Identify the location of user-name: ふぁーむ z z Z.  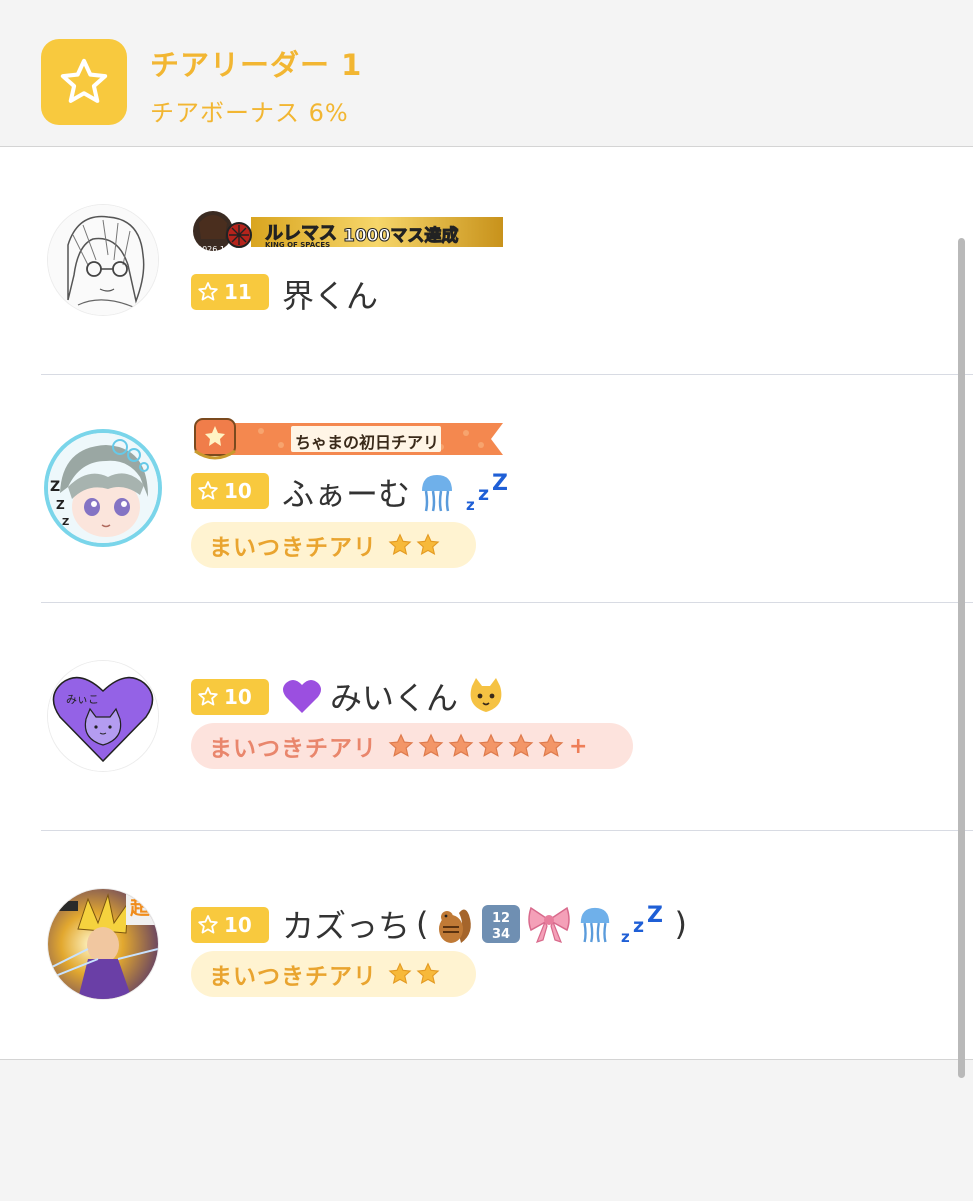
(398, 492).